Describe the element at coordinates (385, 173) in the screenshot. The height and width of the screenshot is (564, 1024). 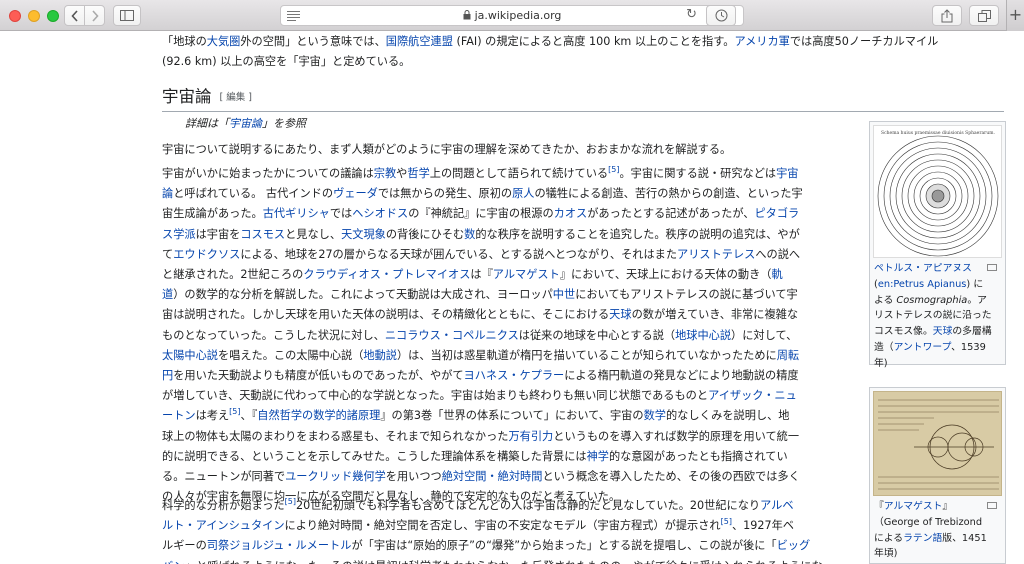
I see `article-link: 宗教` at that location.